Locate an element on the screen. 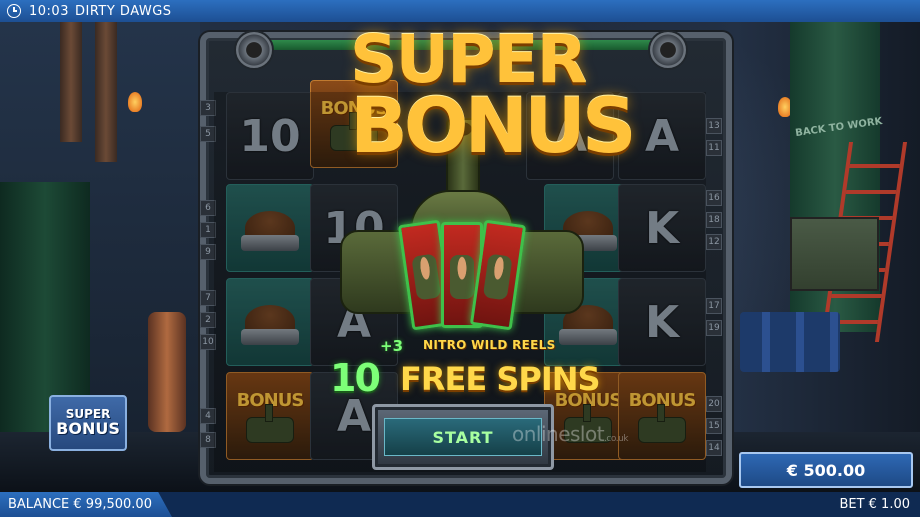 The height and width of the screenshot is (517, 920). nitro-wild-reels-label: NITRO WILD REELS is located at coordinates (489, 345).